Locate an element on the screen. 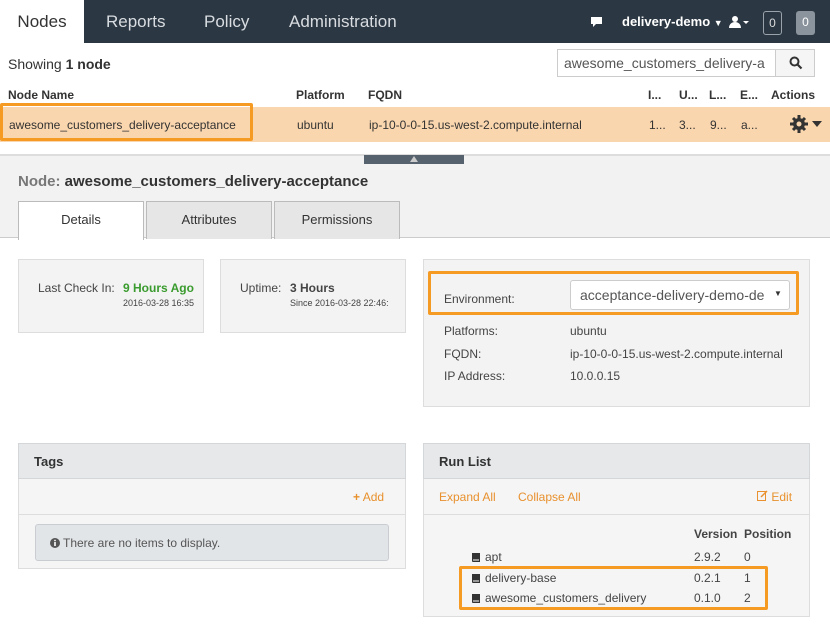 The height and width of the screenshot is (624, 830). uptime-panel is located at coordinates (313, 296).